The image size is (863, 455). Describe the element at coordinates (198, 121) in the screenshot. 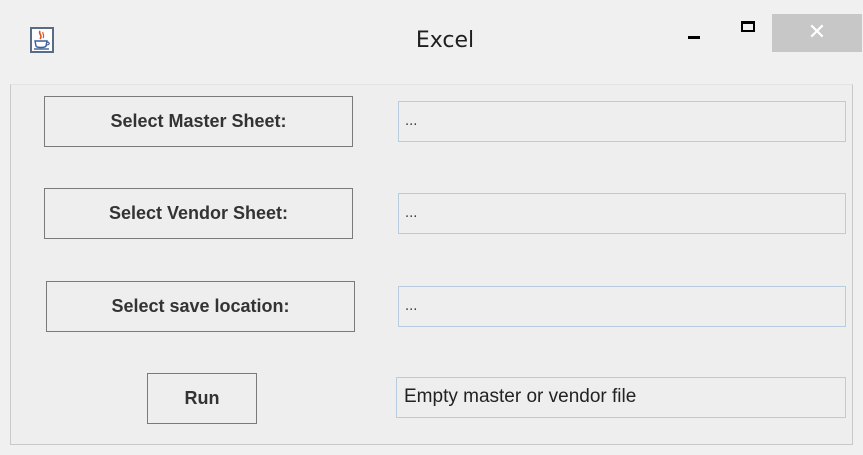

I see `select-master-sheet-button: Select Master Sheet:` at that location.